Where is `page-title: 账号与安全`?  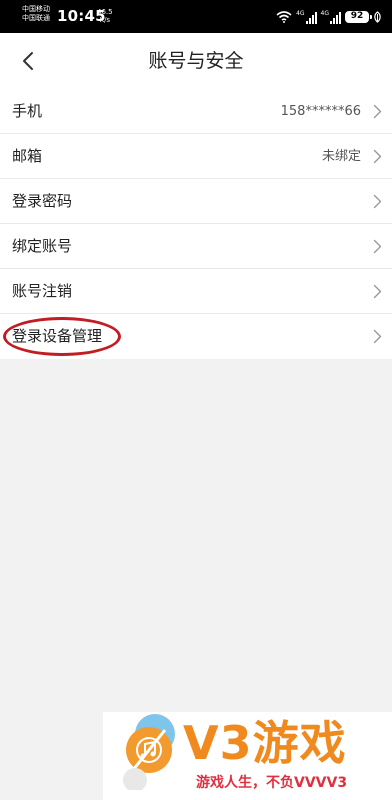
page-title: 账号与安全 is located at coordinates (196, 61).